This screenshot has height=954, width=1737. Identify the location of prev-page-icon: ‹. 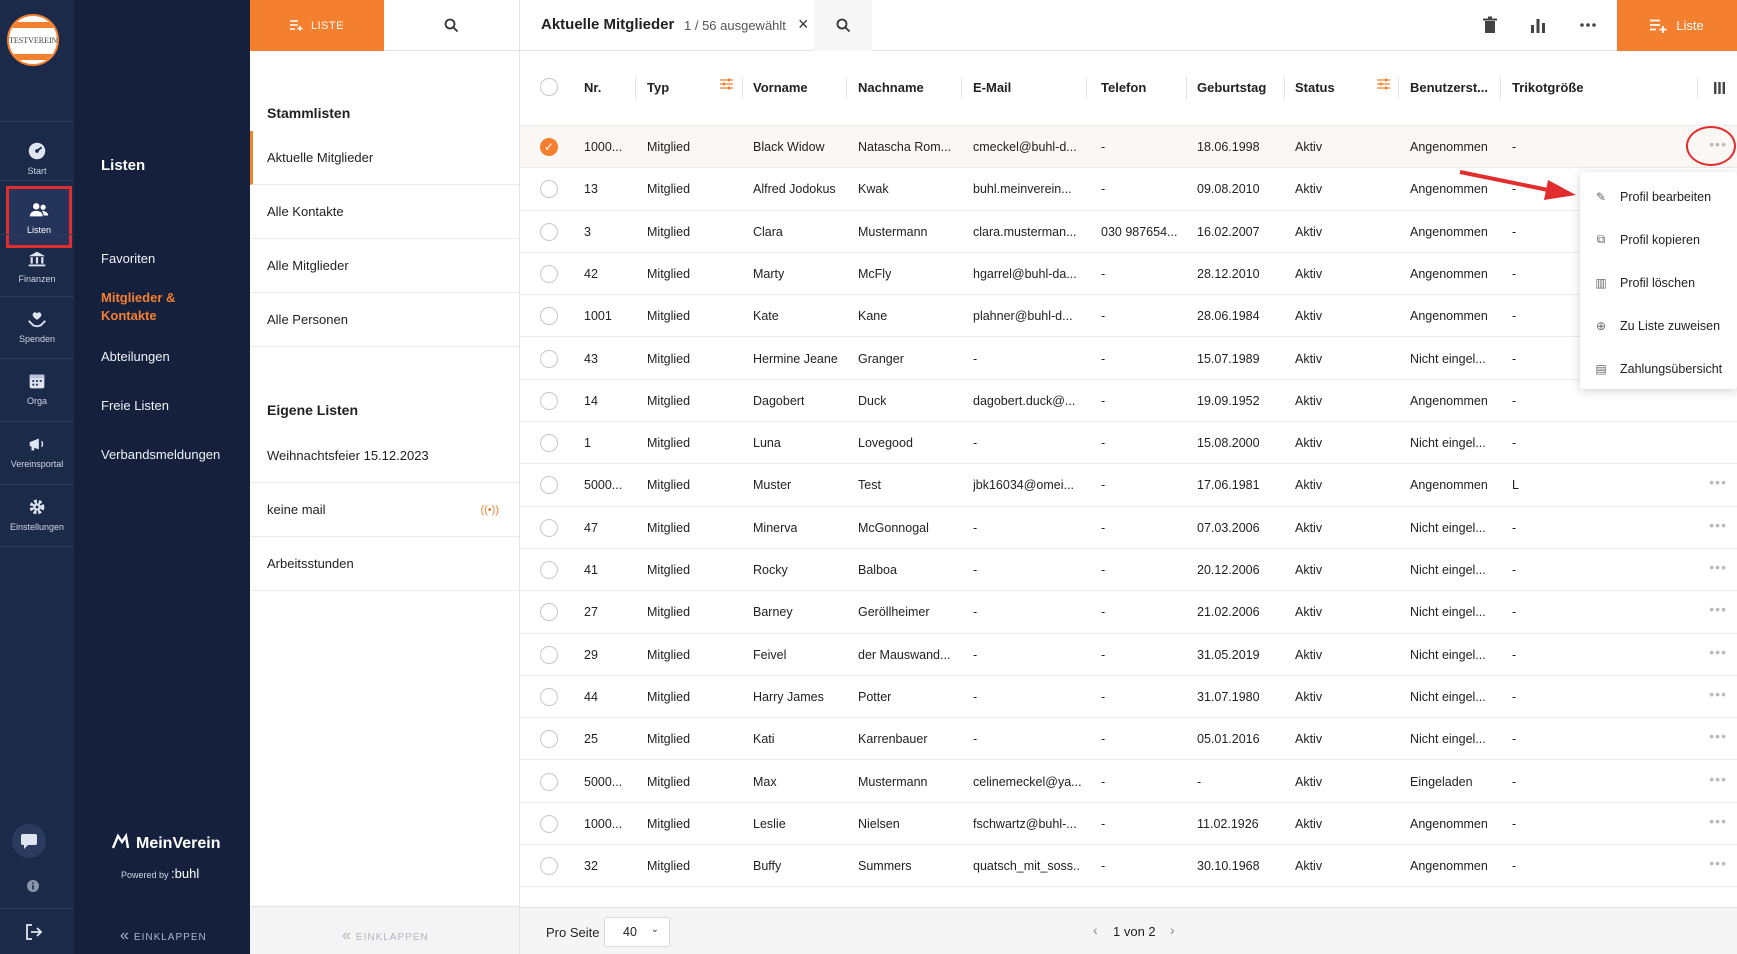
(1095, 930).